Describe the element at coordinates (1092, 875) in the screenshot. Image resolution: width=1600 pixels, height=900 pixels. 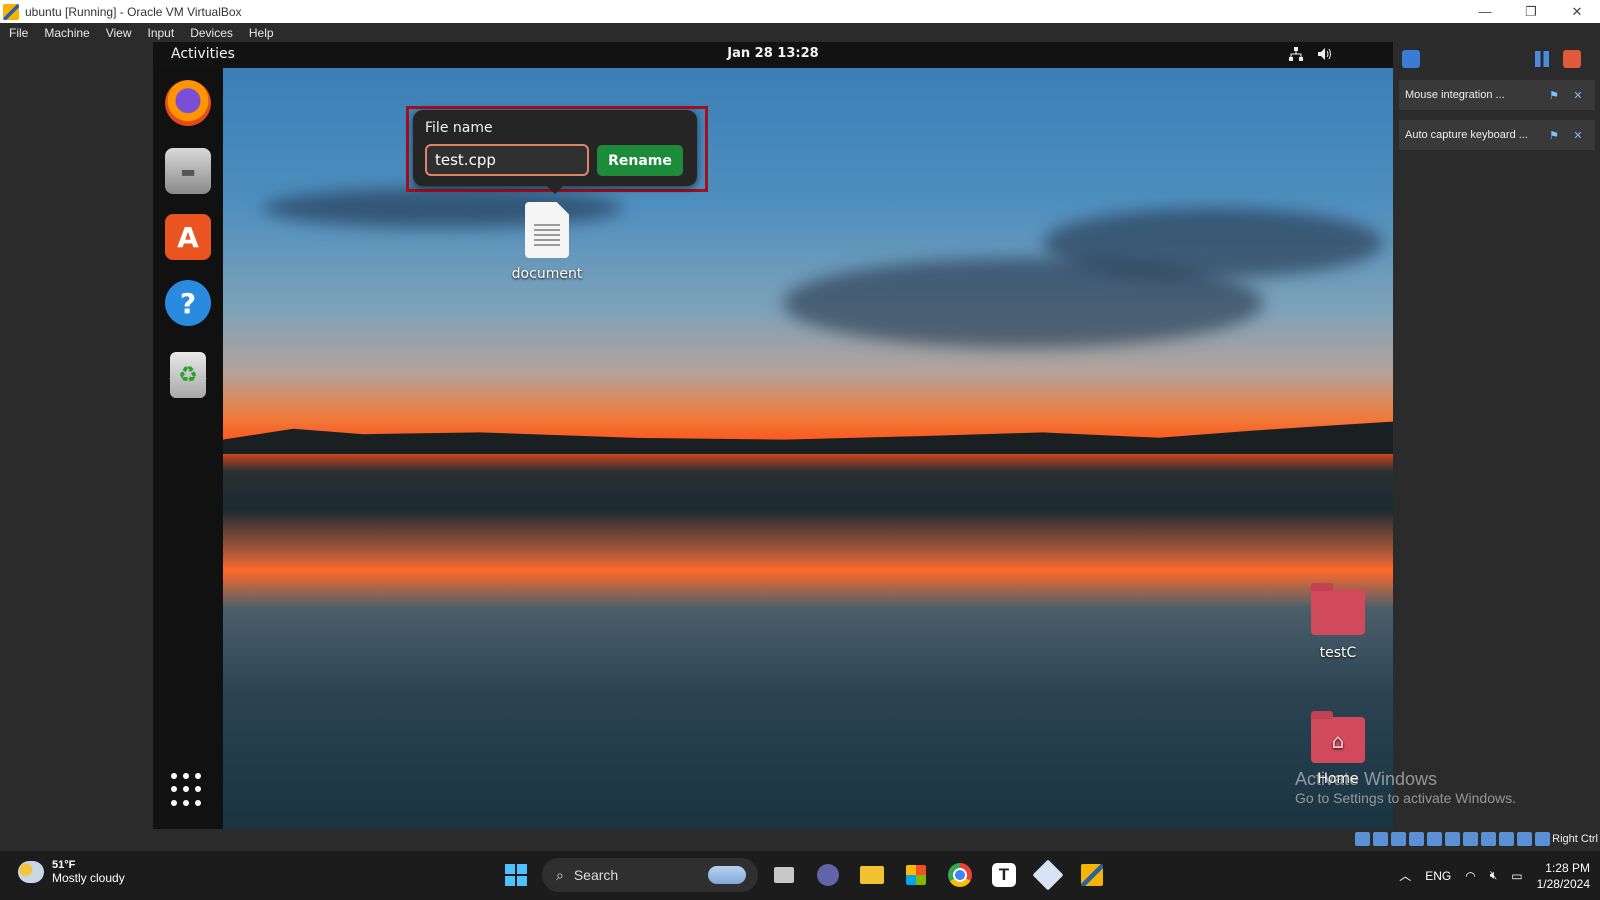
I see `virtualbox-vm-icon` at that location.